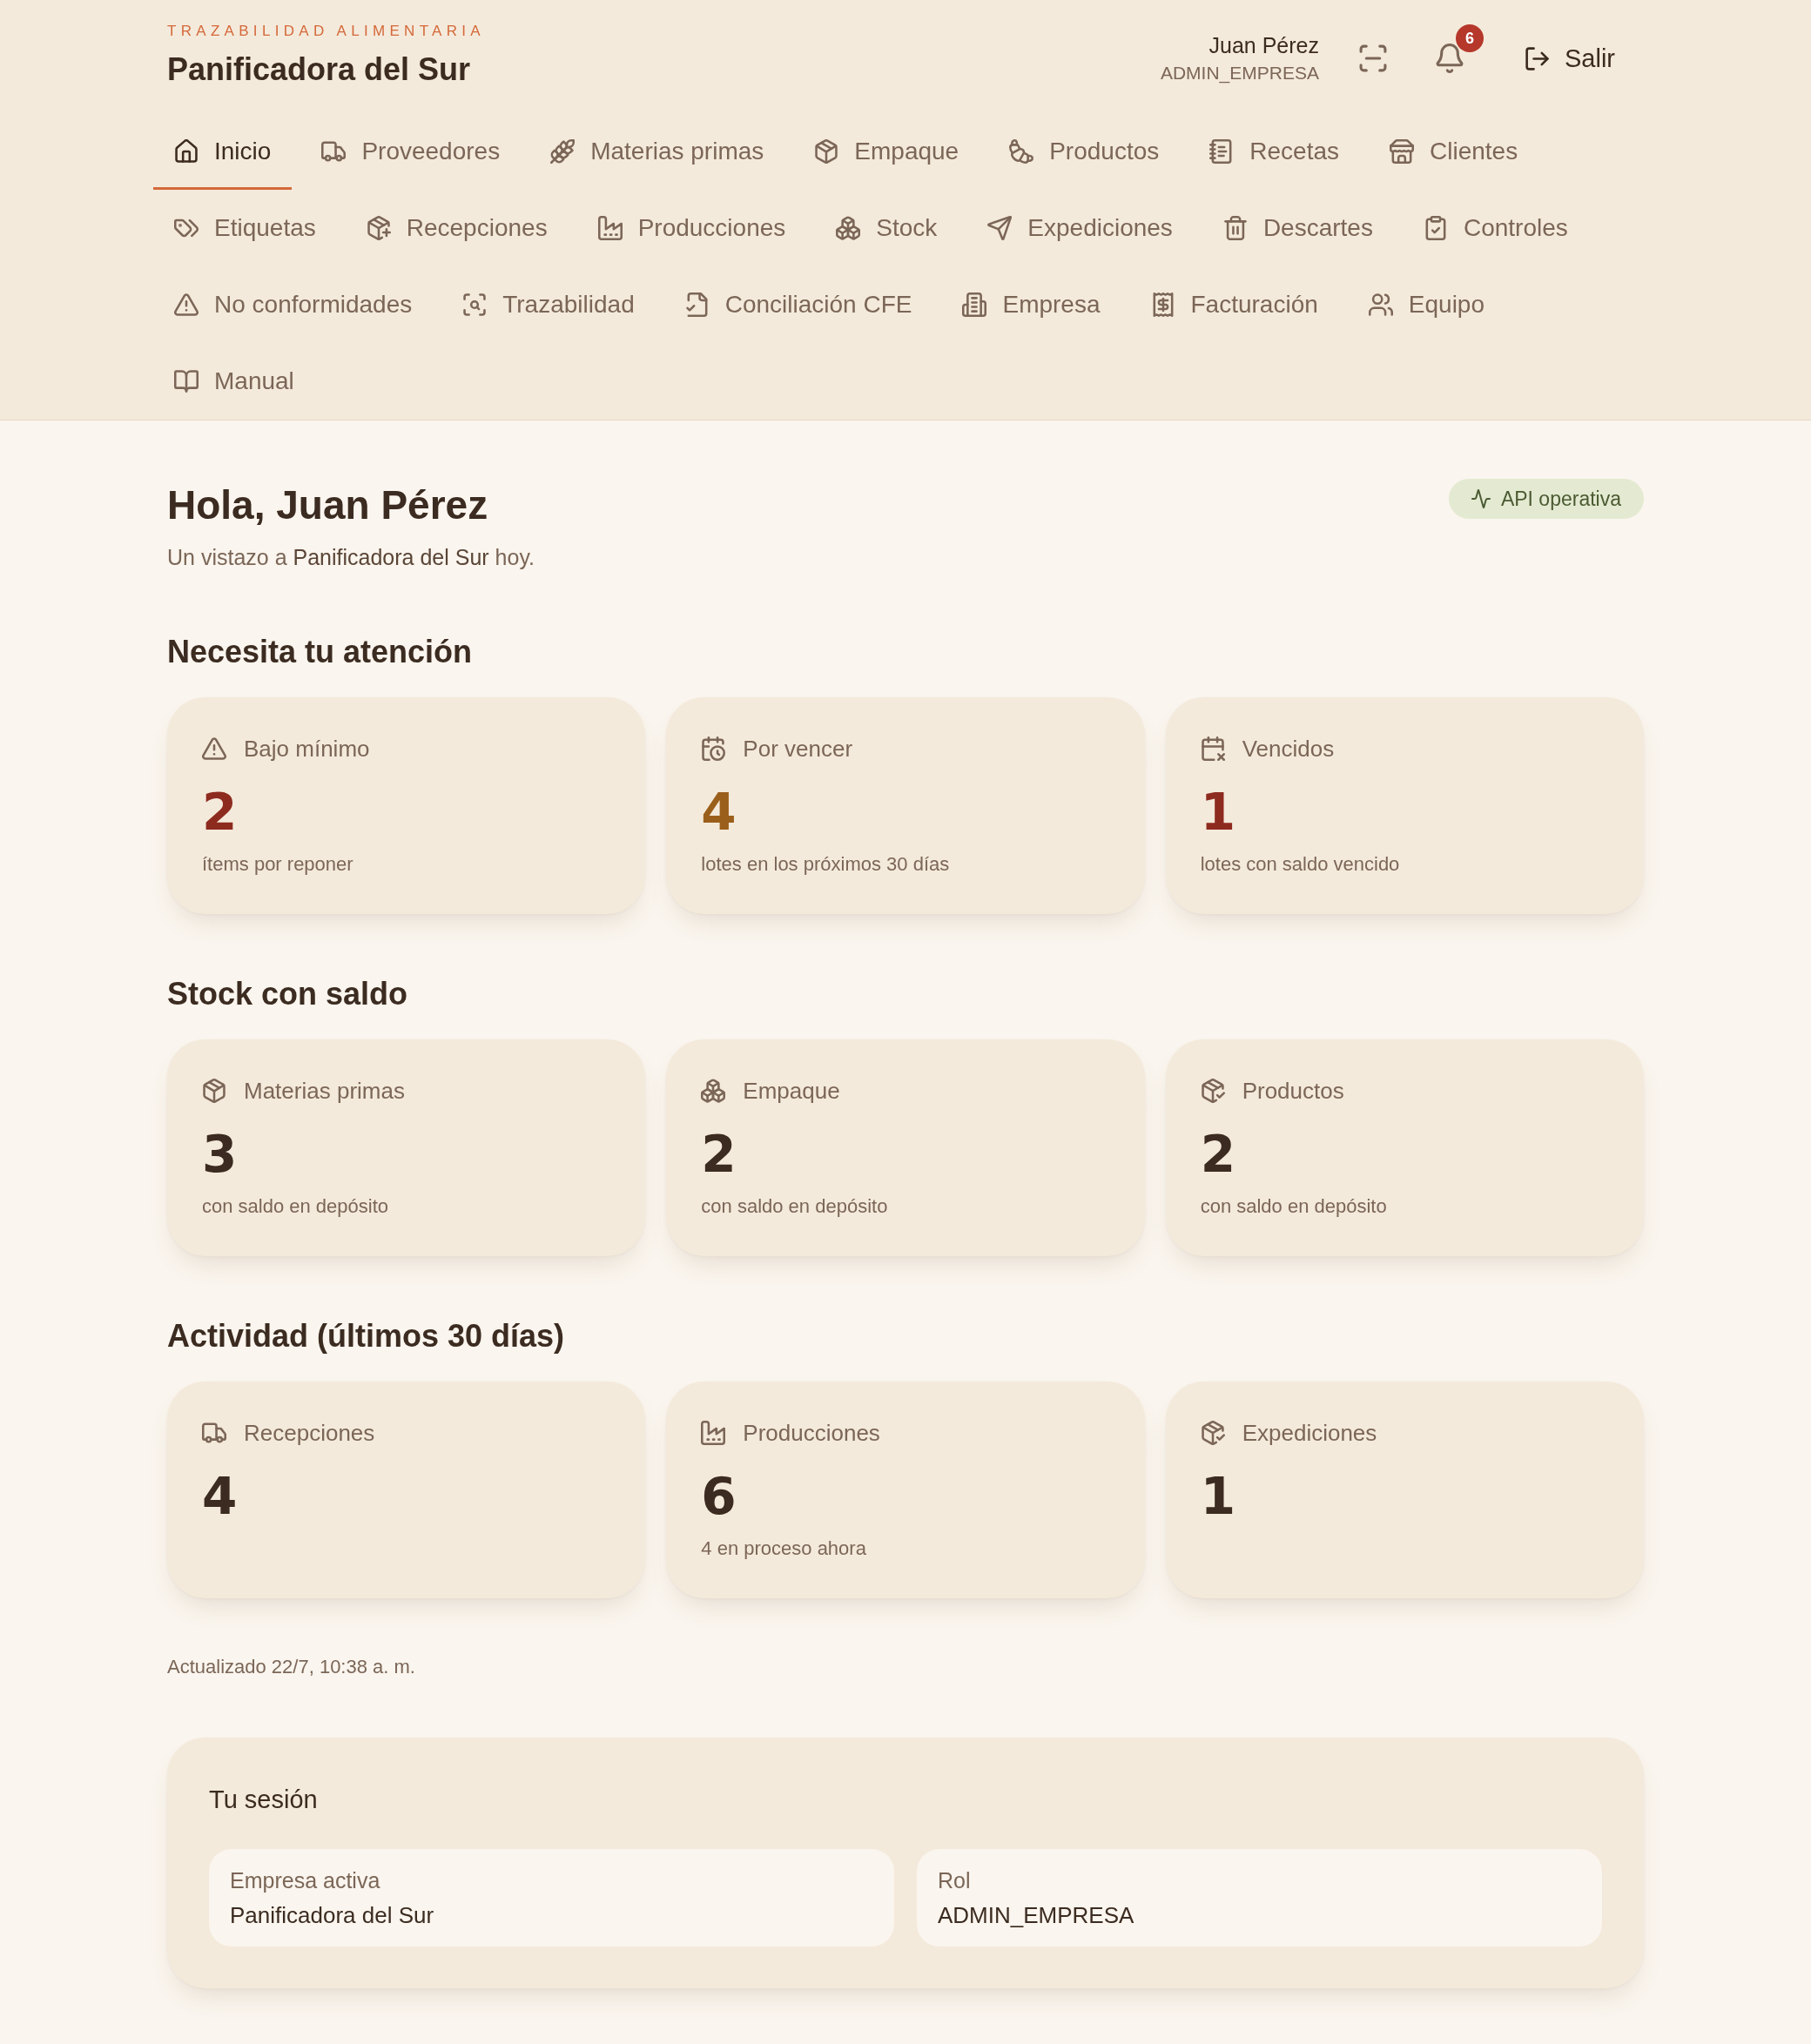 Image resolution: width=1811 pixels, height=2044 pixels. Describe the element at coordinates (332, 1915) in the screenshot. I see `field-value: Panificadora del Sur` at that location.